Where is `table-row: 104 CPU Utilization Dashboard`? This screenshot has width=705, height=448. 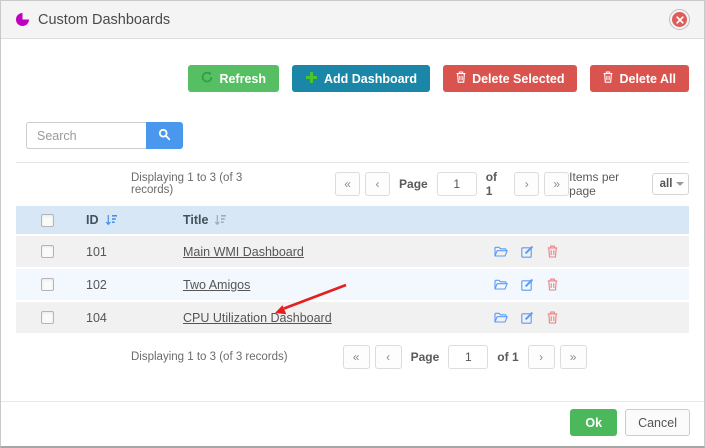
table-row: 104 CPU Utilization Dashboard is located at coordinates (352, 318).